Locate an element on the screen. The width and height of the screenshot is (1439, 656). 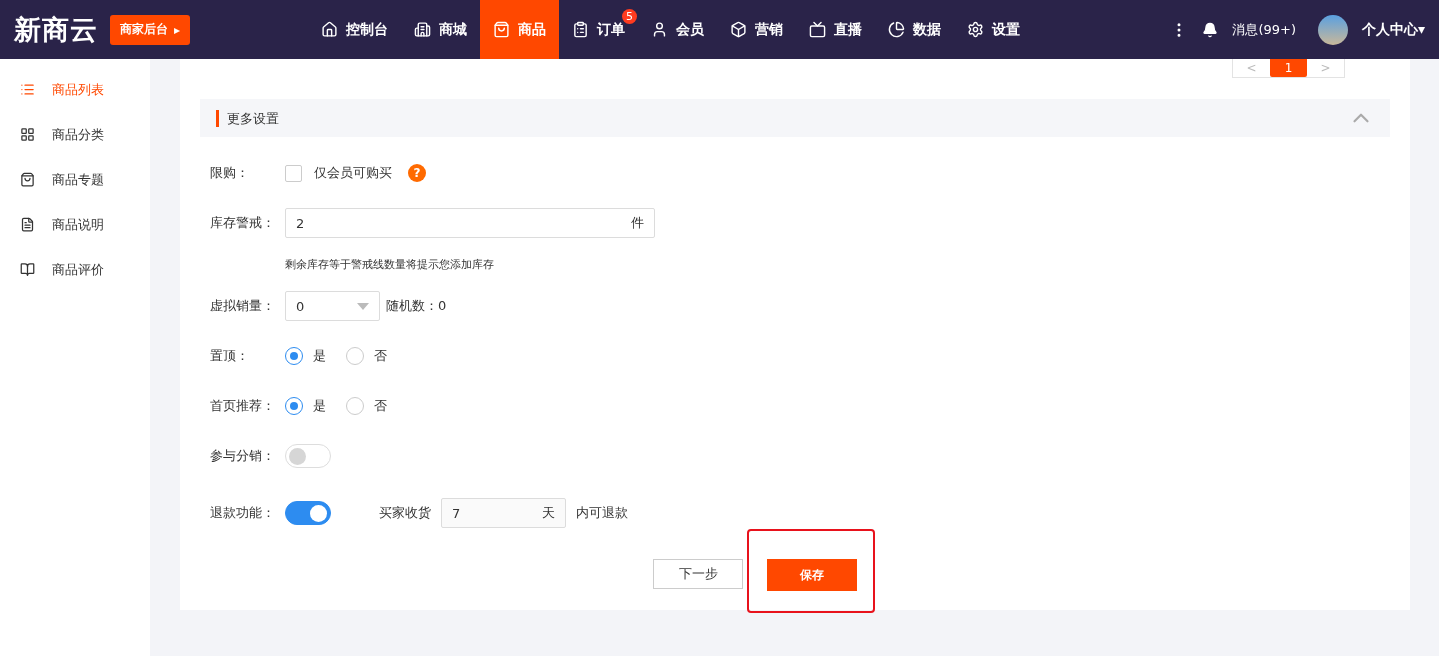
field-label: 退款功能： is located at coordinates (243, 513).